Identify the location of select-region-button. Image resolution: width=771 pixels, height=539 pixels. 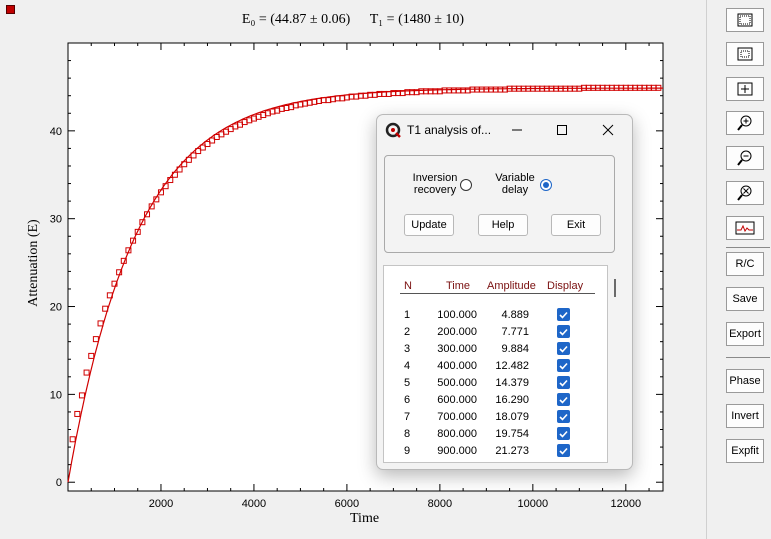
(745, 54).